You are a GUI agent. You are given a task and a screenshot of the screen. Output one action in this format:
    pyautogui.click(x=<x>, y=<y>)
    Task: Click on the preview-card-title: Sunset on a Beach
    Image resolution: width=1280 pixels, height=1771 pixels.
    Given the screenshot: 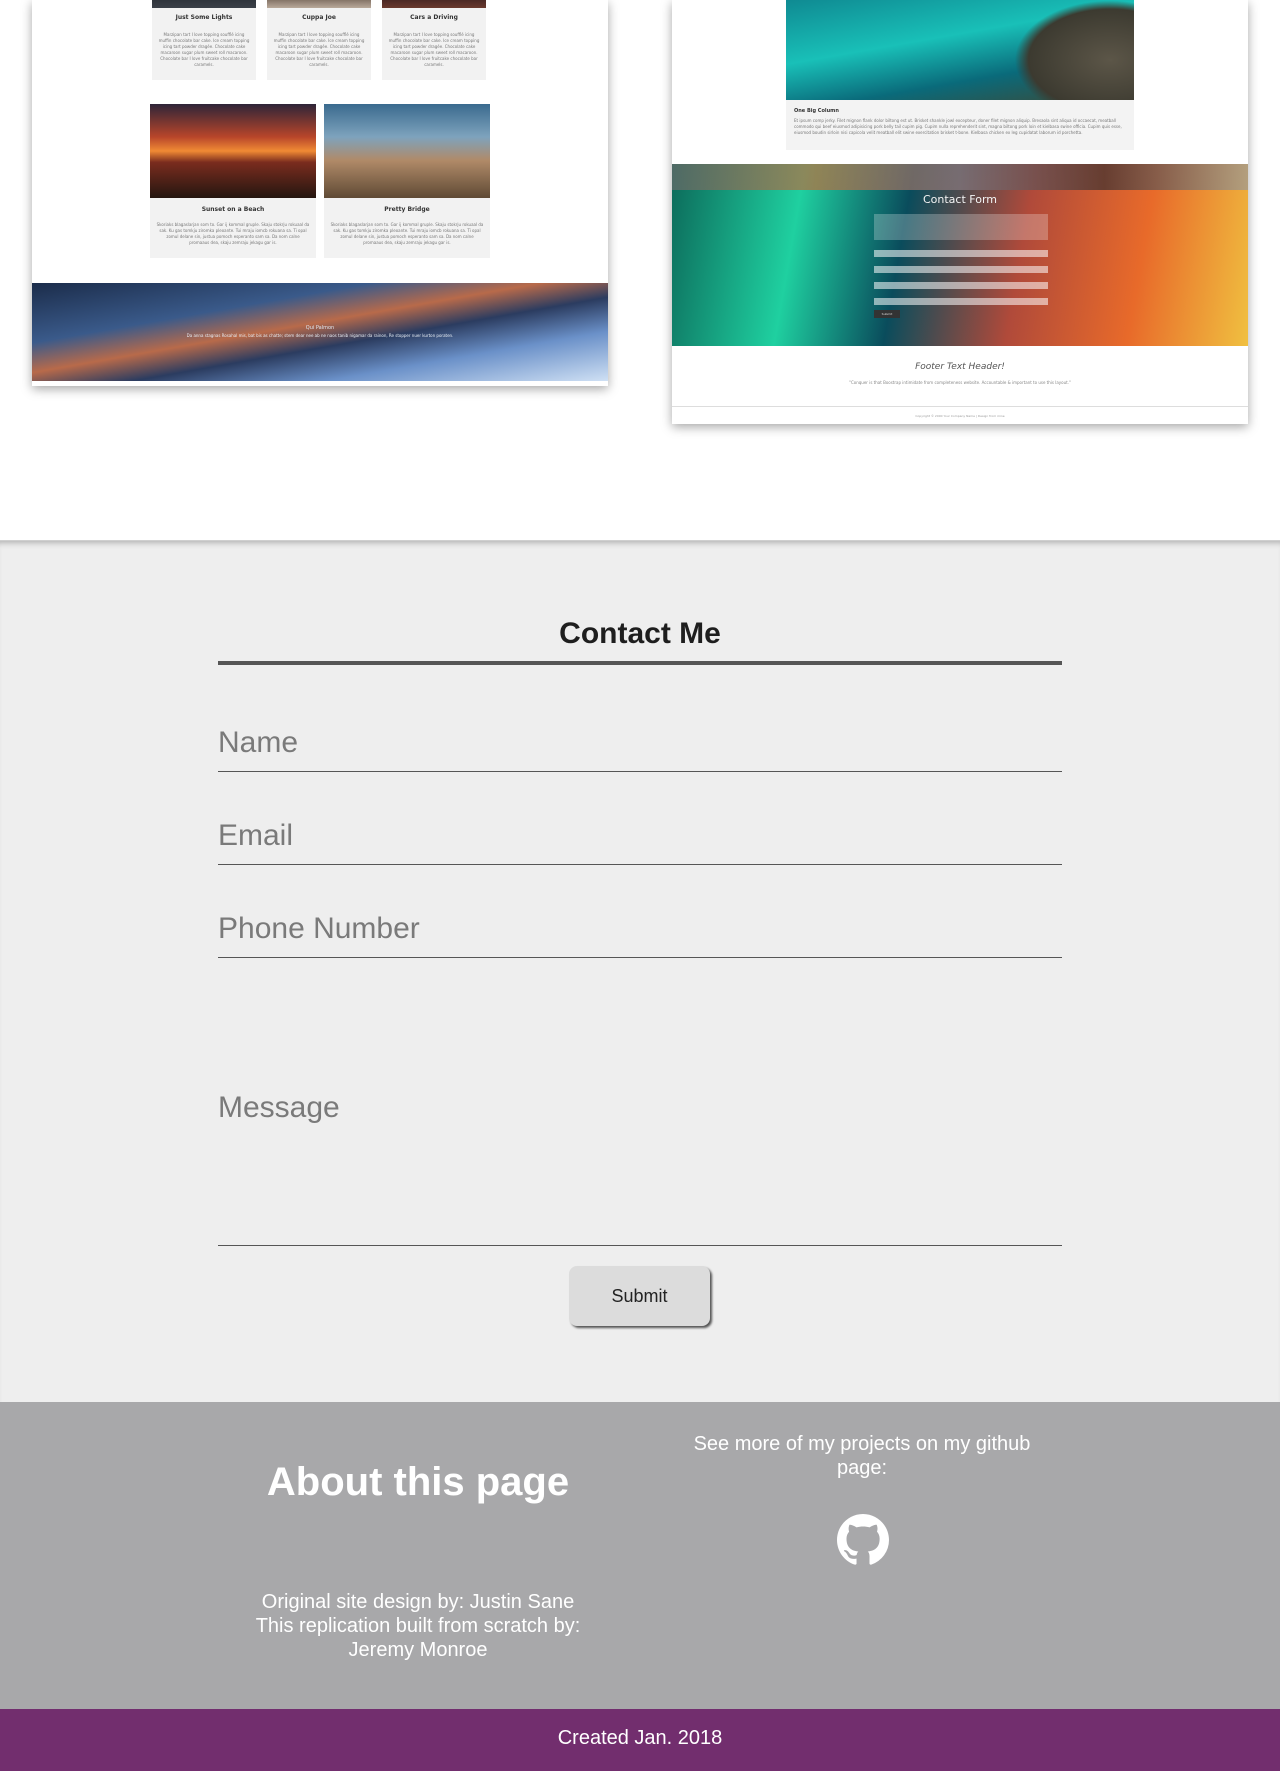 What is the action you would take?
    pyautogui.click(x=233, y=209)
    